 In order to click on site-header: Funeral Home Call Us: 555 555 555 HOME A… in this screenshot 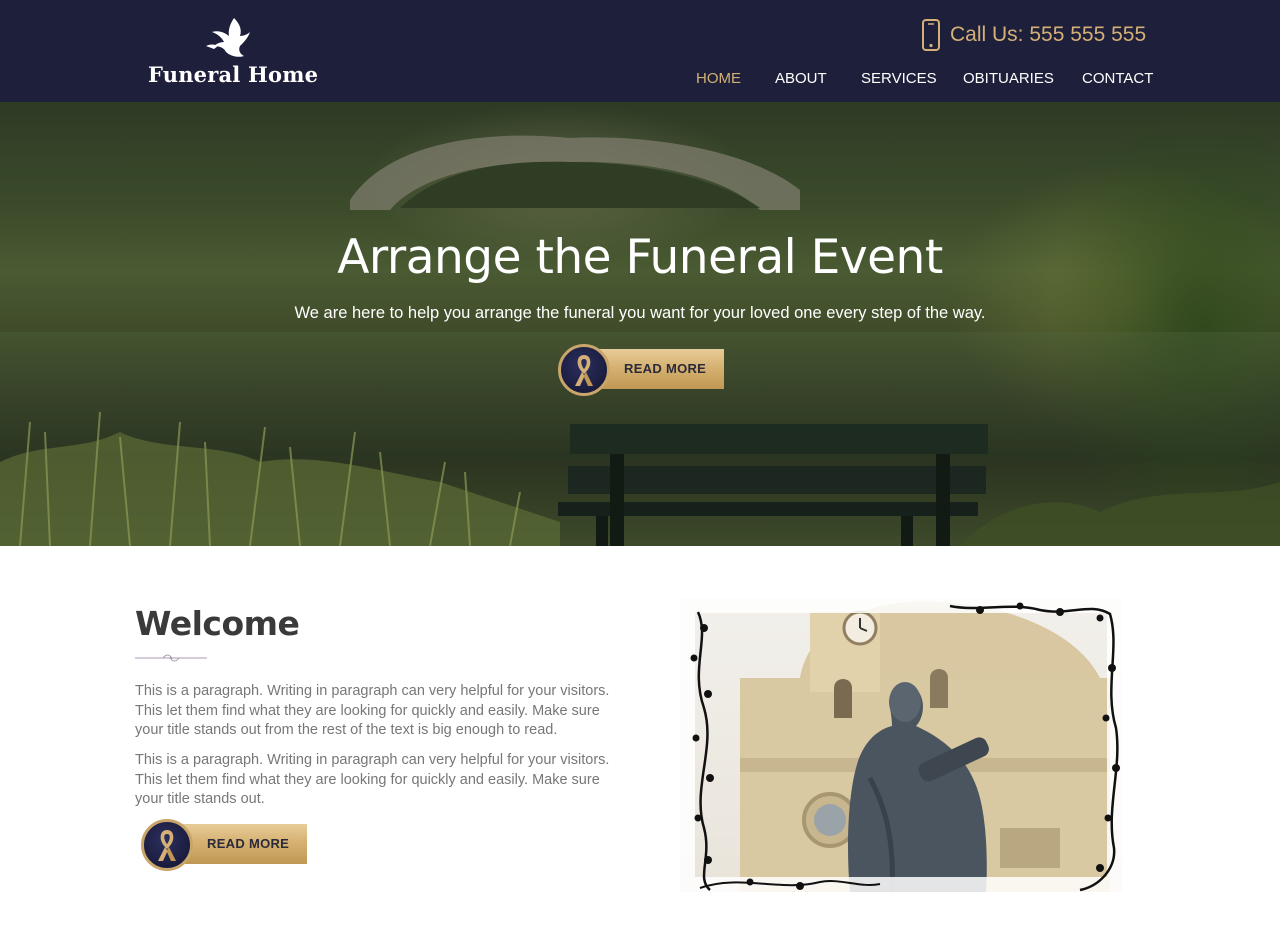, I will do `click(640, 51)`.